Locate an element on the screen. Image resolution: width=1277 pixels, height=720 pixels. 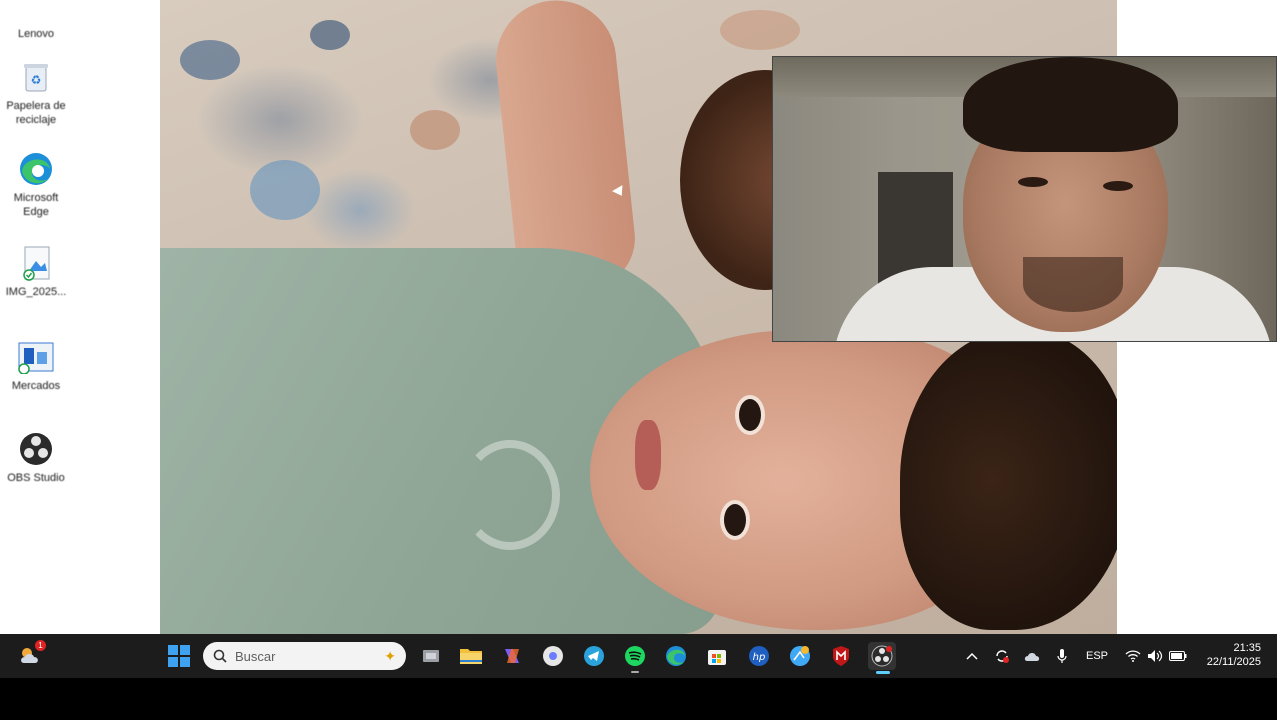
onedrive-icon is located at coordinates (1032, 657).